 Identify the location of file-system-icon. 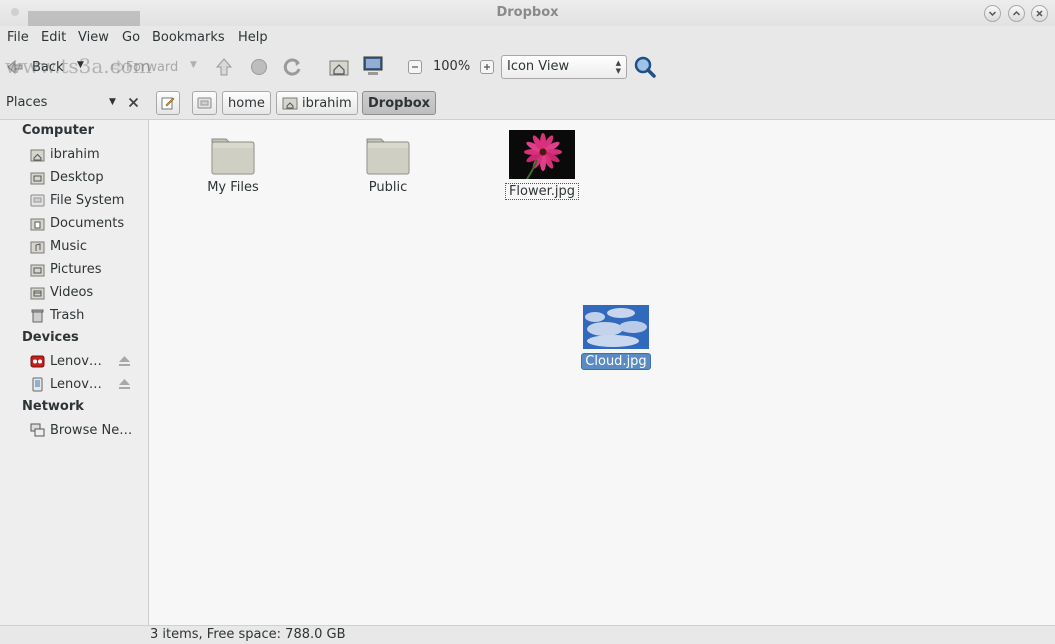
(37, 200).